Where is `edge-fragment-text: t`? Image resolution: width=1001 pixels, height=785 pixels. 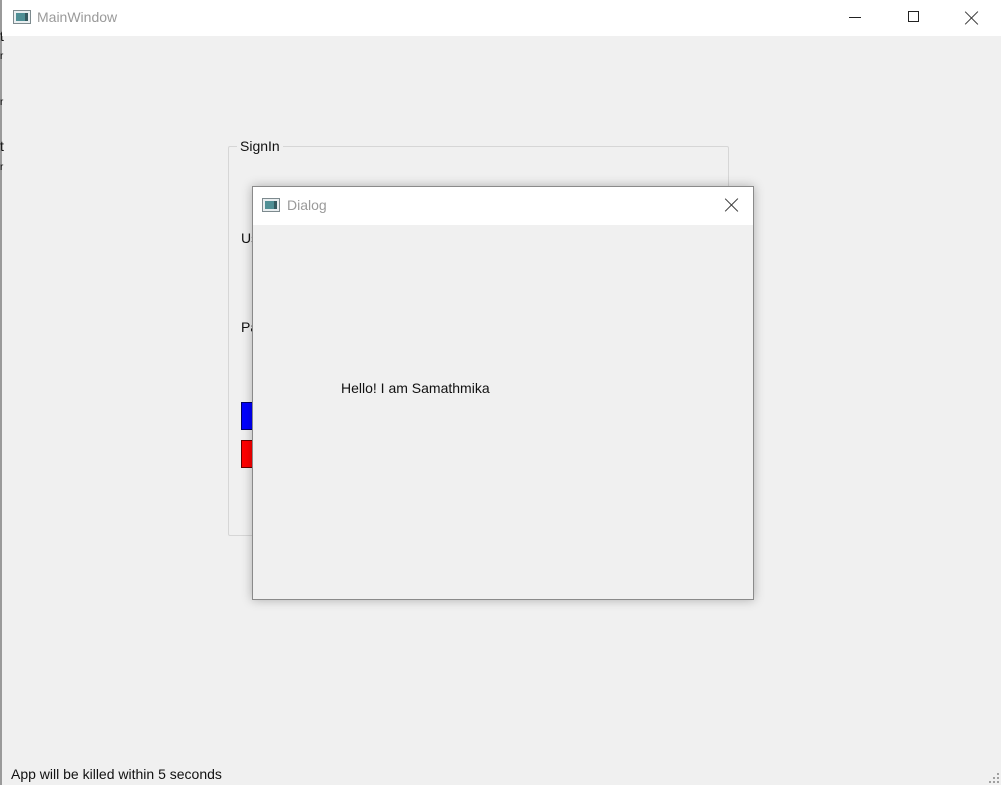
edge-fragment-text: t is located at coordinates (2, 146).